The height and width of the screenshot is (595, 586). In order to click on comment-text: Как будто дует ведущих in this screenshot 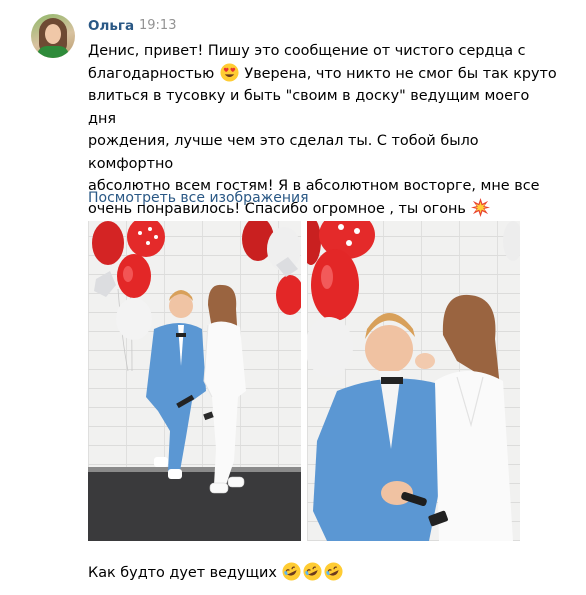, I will do `click(216, 573)`.